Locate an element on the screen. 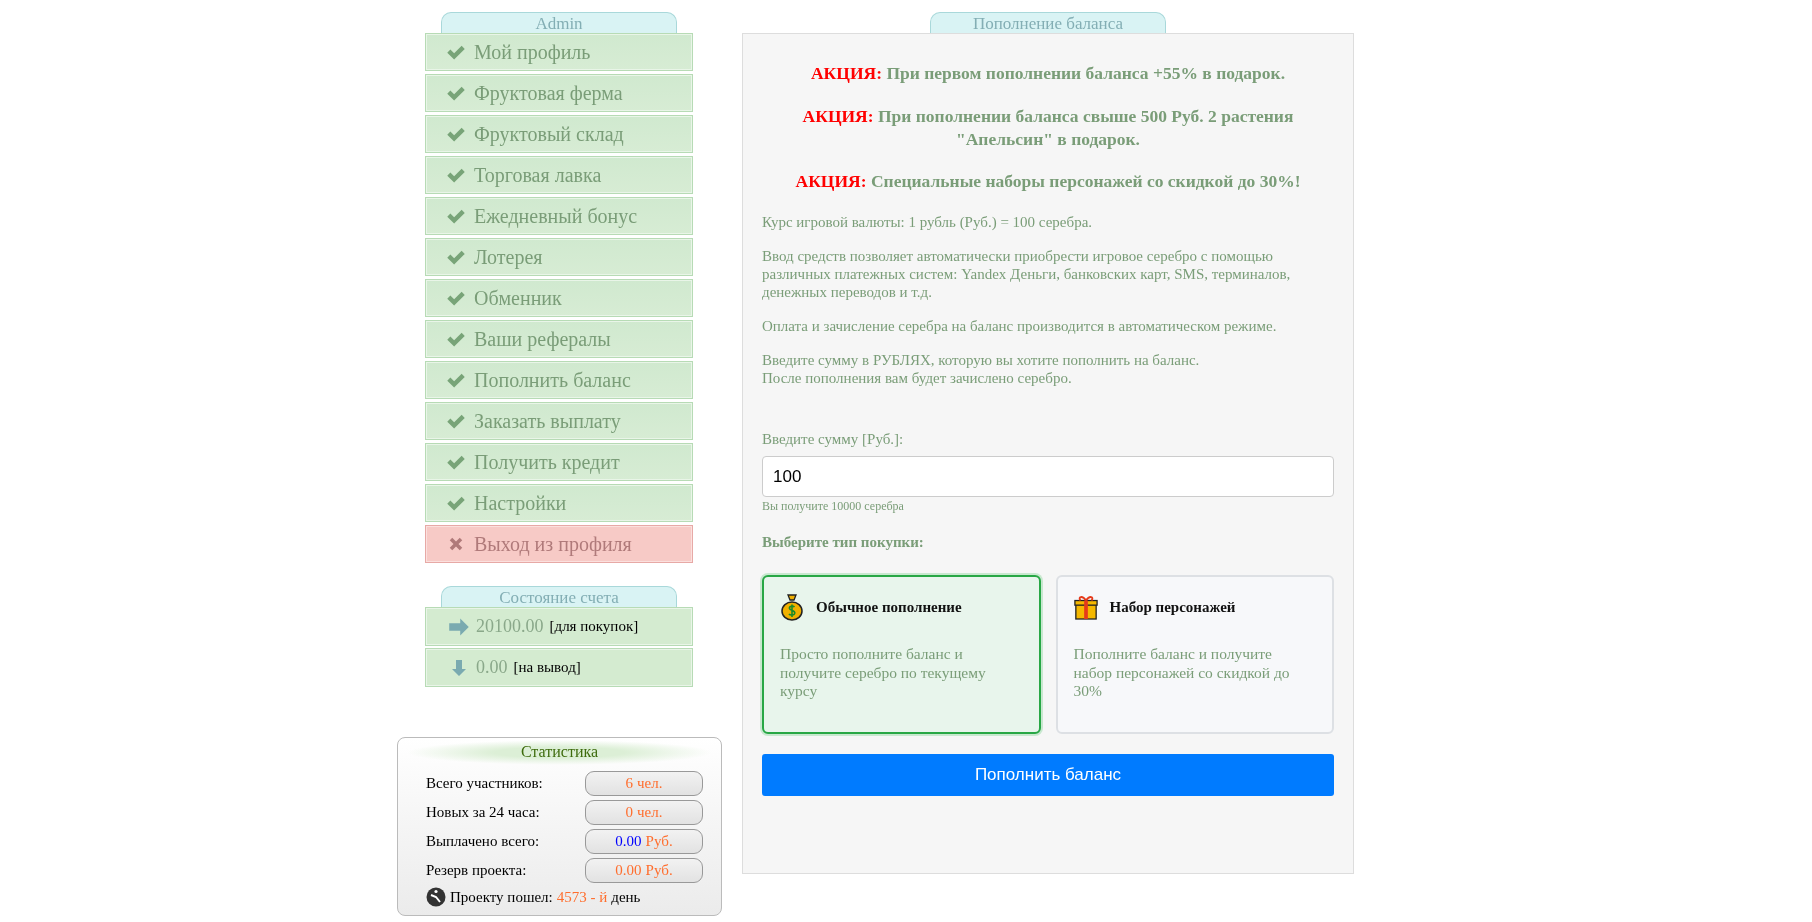 Image resolution: width=1812 pixels, height=922 pixels. balance-amount: 20100.00 is located at coordinates (510, 626).